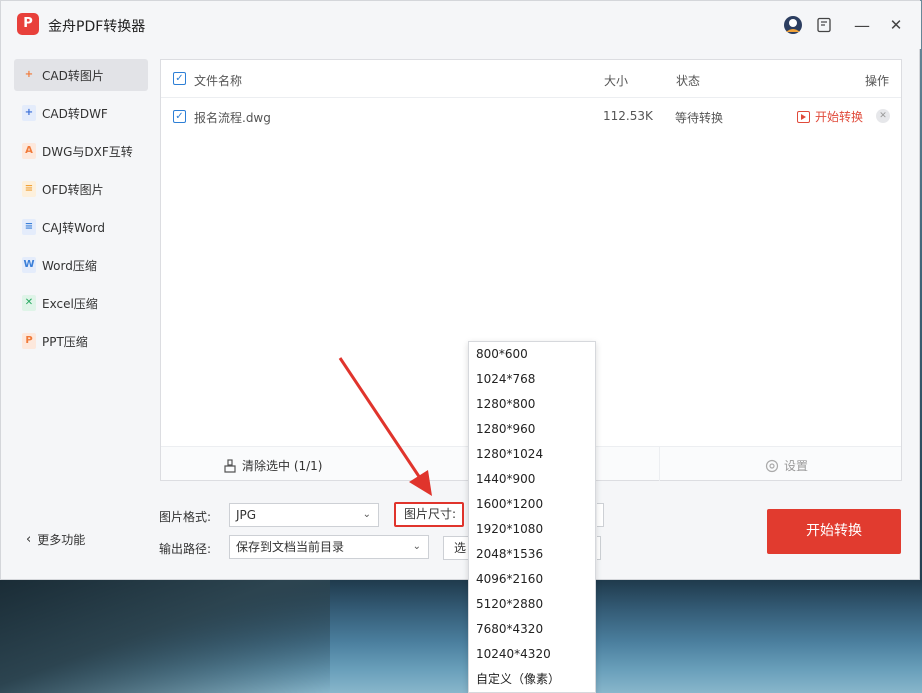 This screenshot has height=693, width=922. I want to click on size-option: 4096*2160, so click(532, 579).